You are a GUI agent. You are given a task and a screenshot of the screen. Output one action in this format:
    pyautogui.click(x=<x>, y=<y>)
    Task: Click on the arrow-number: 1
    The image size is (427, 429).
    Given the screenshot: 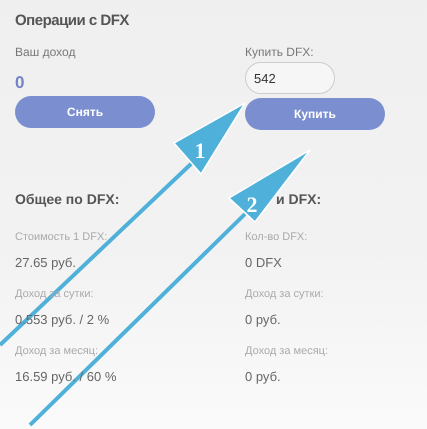 What is the action you would take?
    pyautogui.click(x=200, y=150)
    